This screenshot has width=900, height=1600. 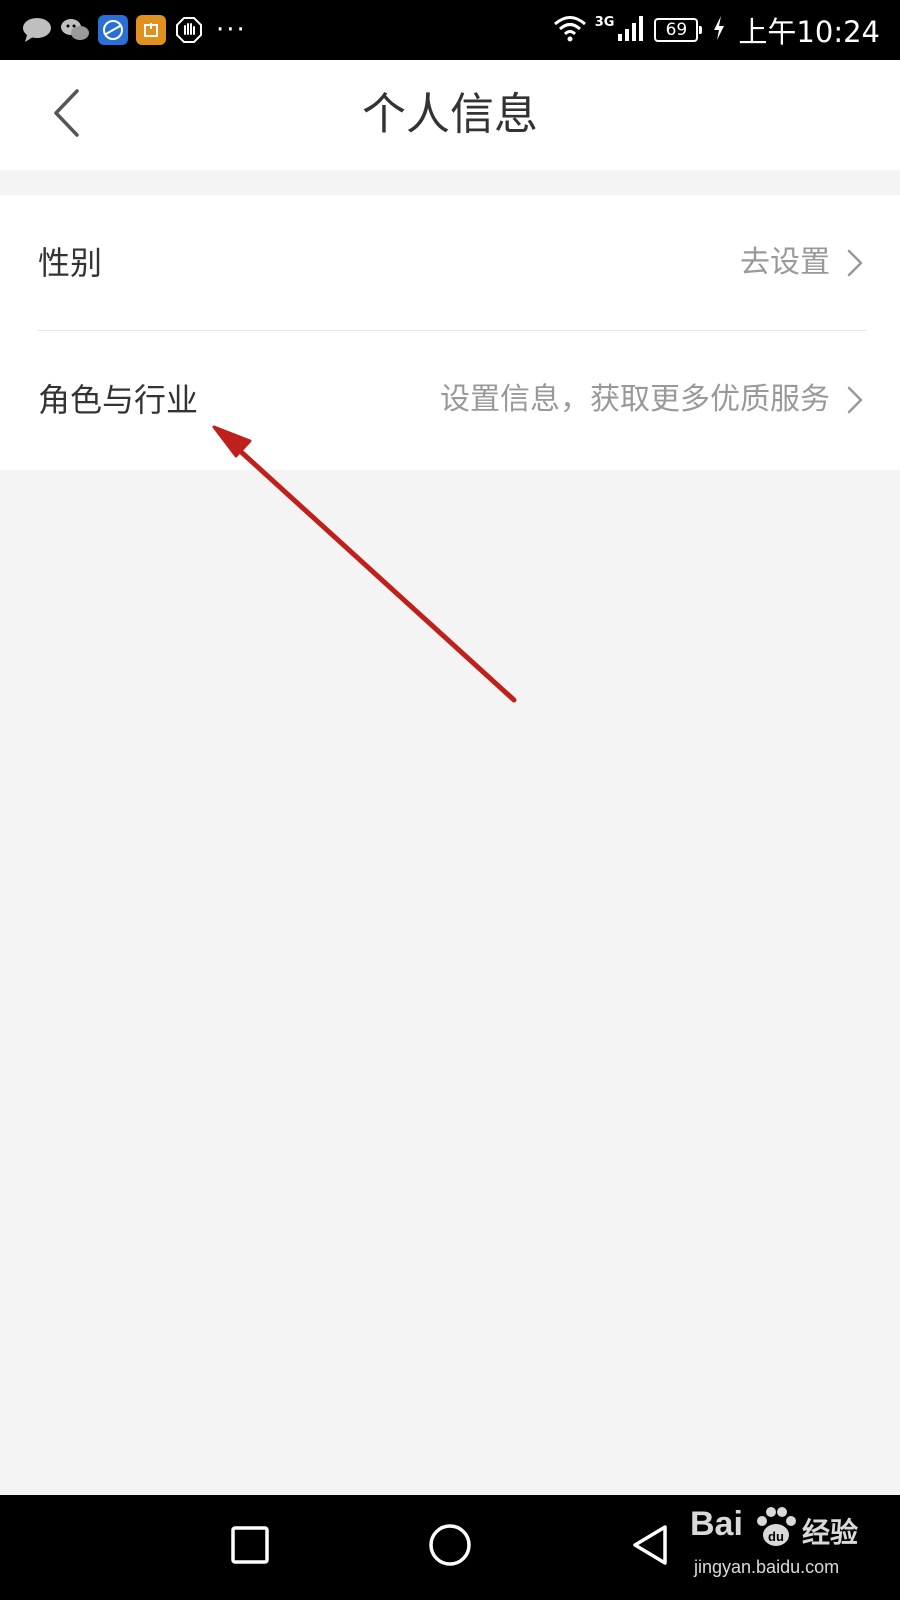 I want to click on header-bar: 个人信息, so click(x=450, y=115).